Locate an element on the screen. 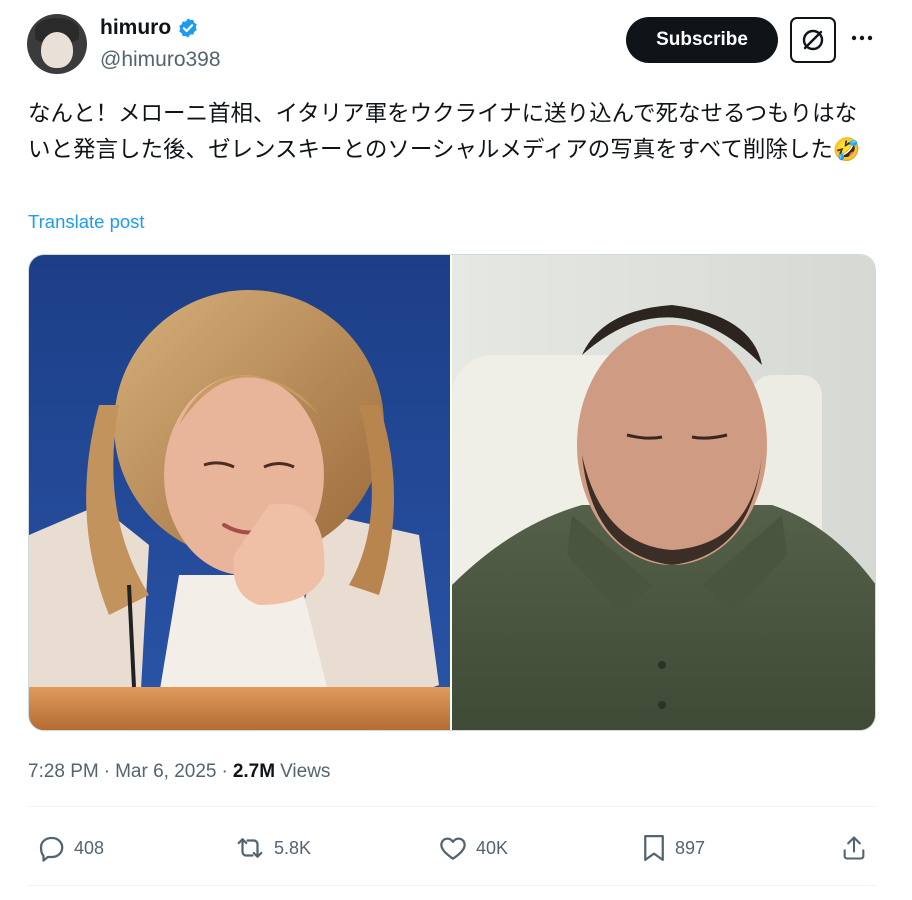  bookmark-button: 897 is located at coordinates (673, 848).